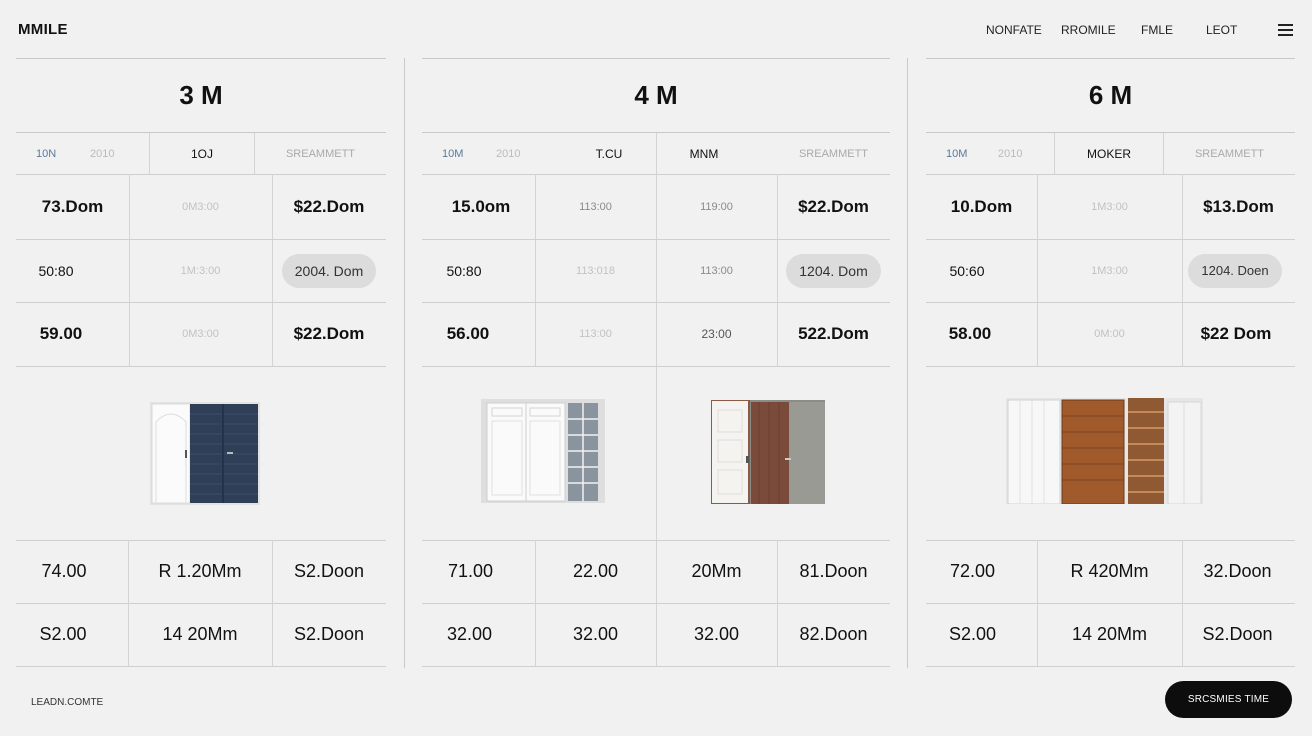  Describe the element at coordinates (1109, 571) in the screenshot. I see `bottom-value: R 420Mm` at that location.